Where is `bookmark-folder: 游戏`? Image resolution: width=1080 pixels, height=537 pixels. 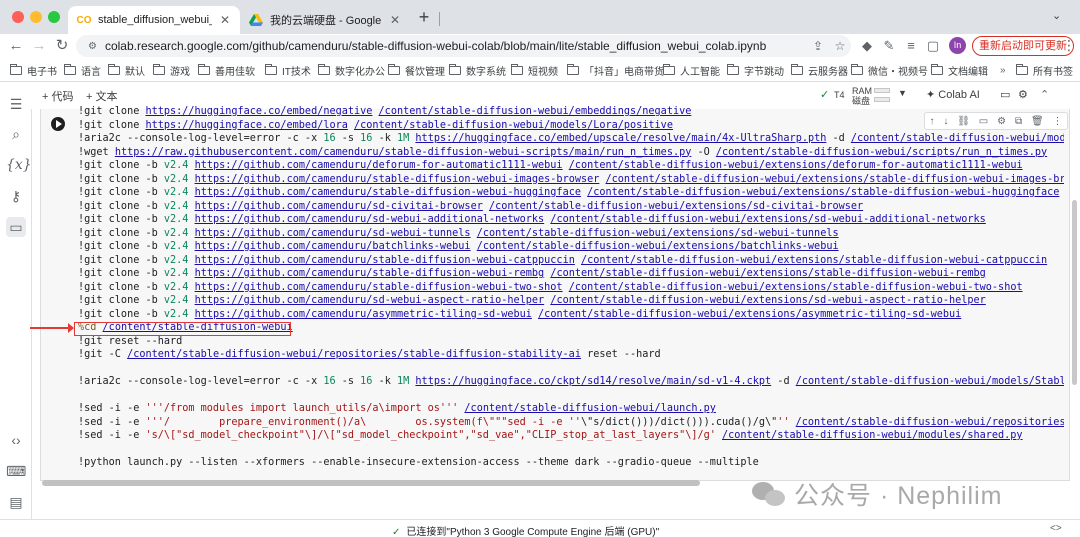 bookmark-folder: 游戏 is located at coordinates (171, 70).